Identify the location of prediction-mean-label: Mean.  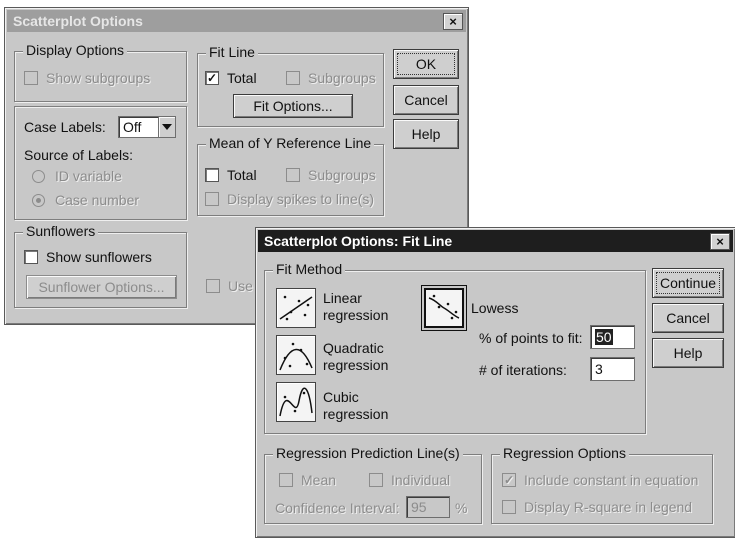
(319, 480).